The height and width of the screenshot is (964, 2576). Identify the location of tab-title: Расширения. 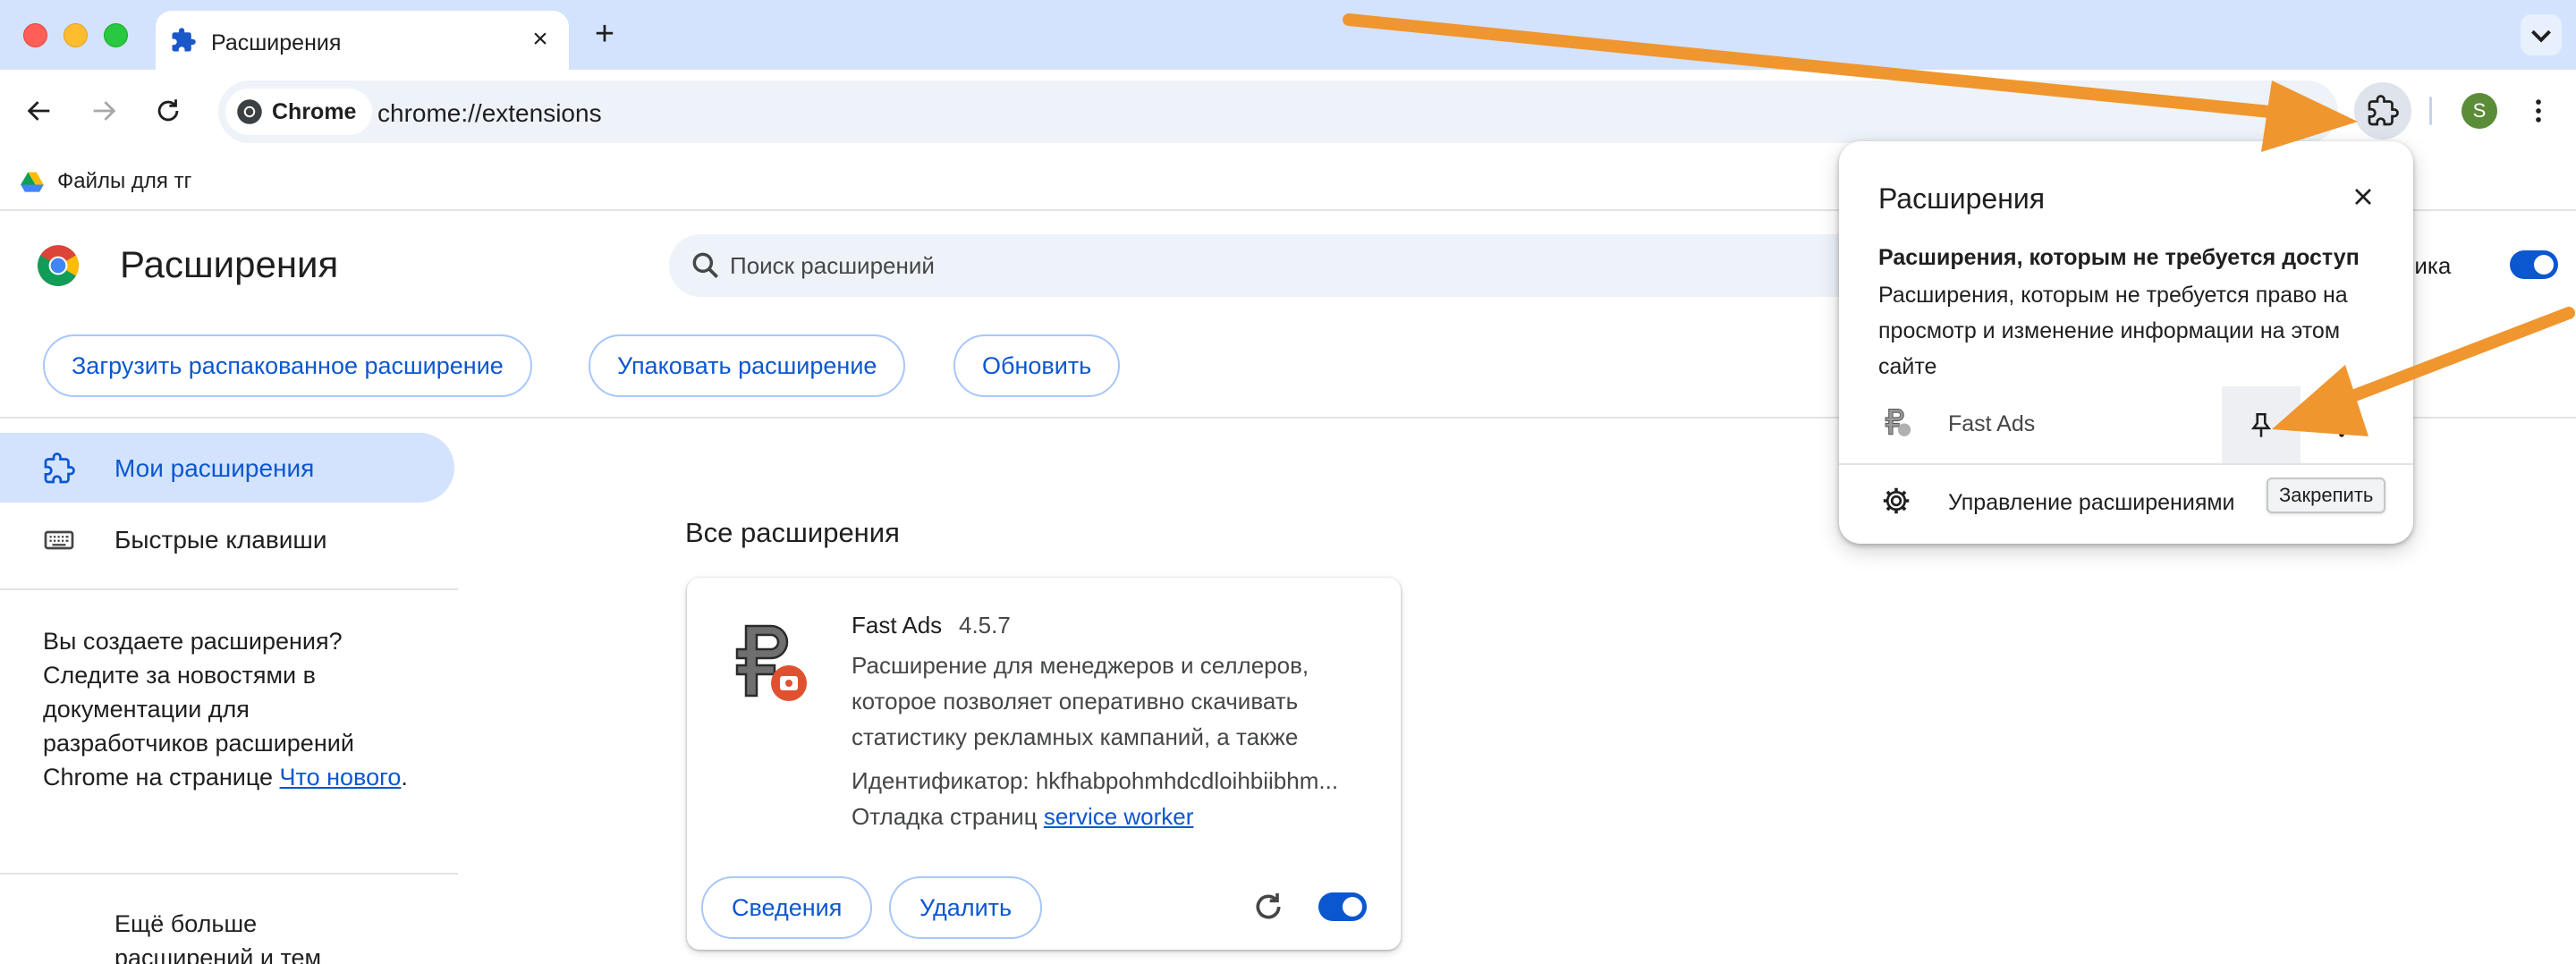
(276, 42).